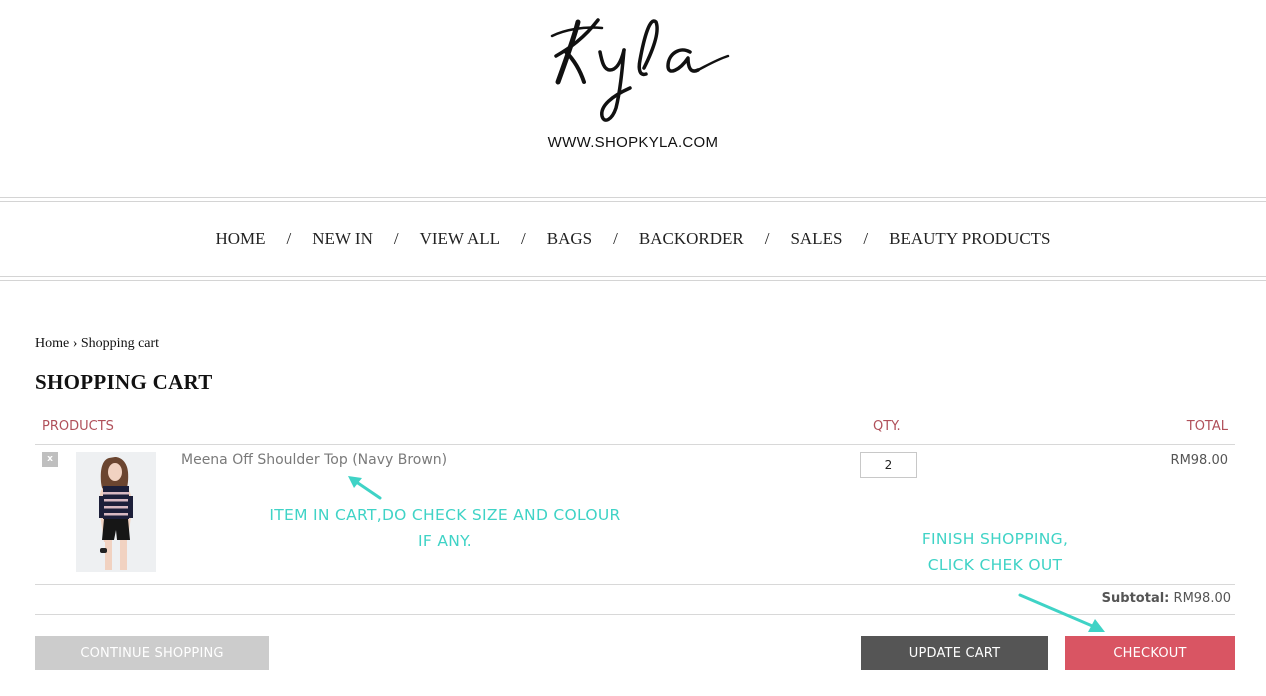 The width and height of the screenshot is (1266, 696). I want to click on checkout-annotation-line2: CLICK CHEK OUT, so click(995, 565).